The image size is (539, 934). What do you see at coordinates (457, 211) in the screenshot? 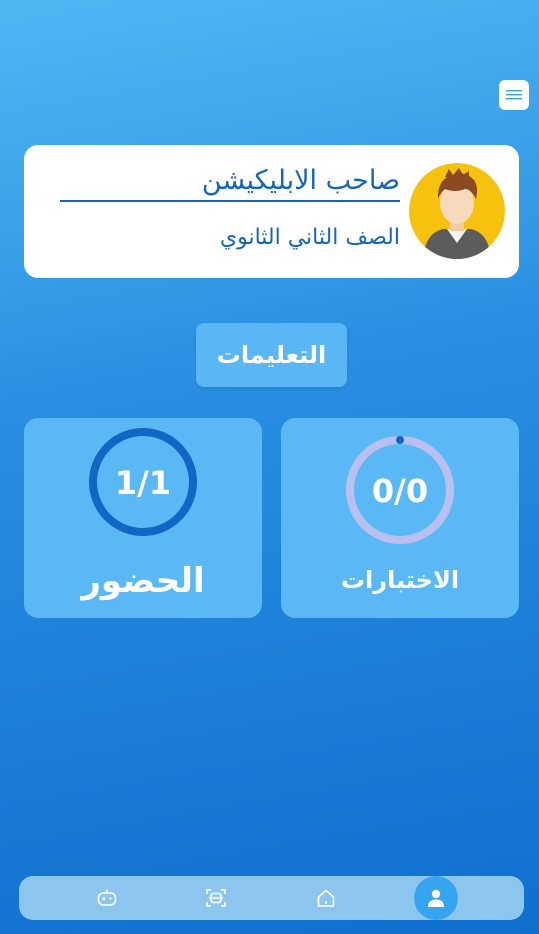
I see `avatar` at bounding box center [457, 211].